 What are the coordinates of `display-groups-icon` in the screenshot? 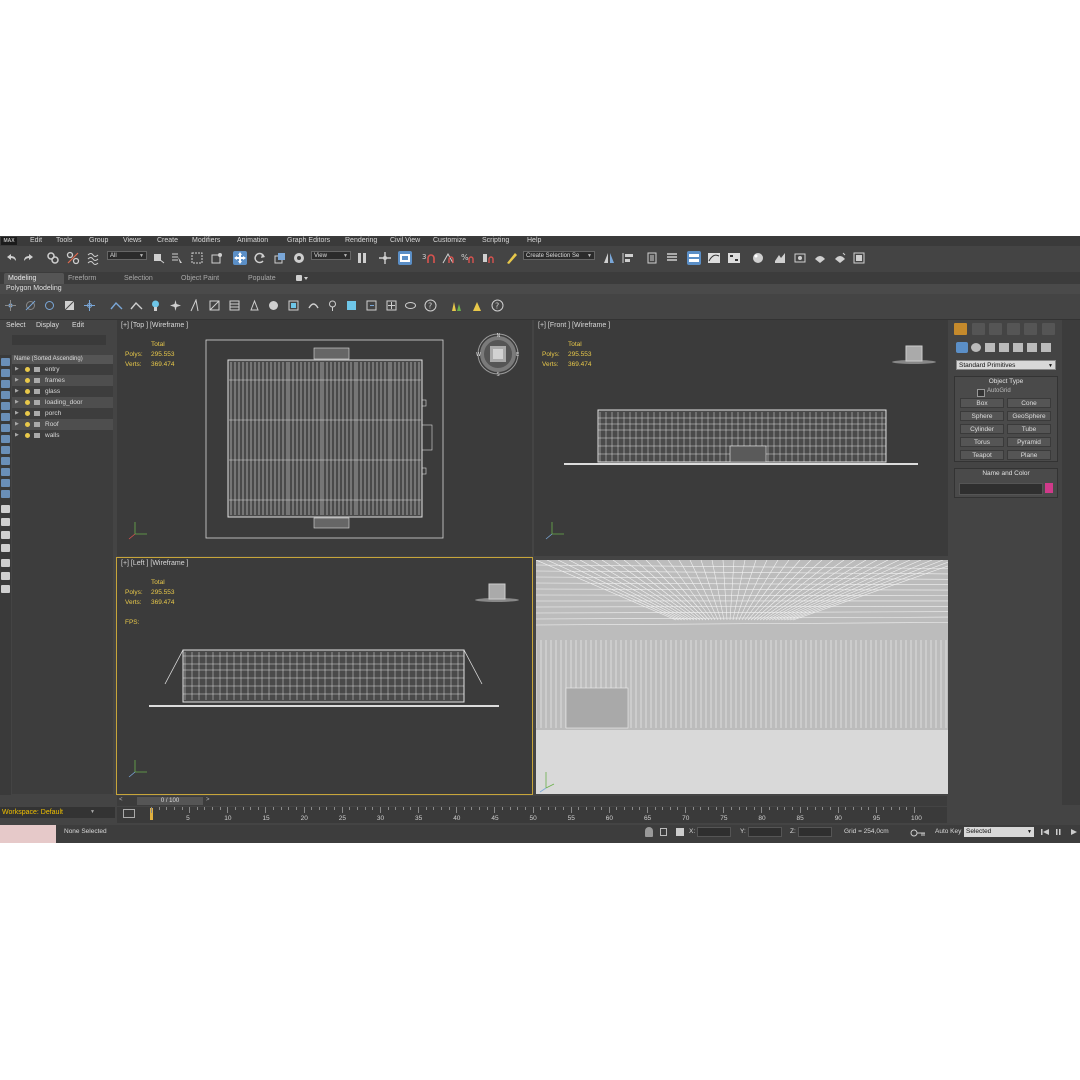 It's located at (5, 439).